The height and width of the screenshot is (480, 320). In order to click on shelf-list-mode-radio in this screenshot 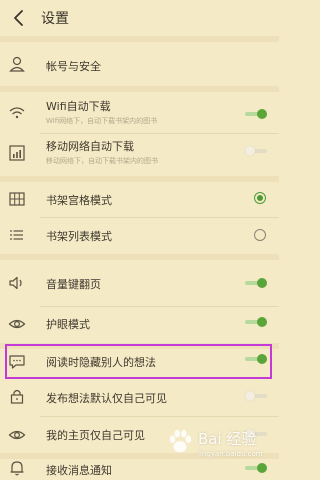, I will do `click(260, 235)`.